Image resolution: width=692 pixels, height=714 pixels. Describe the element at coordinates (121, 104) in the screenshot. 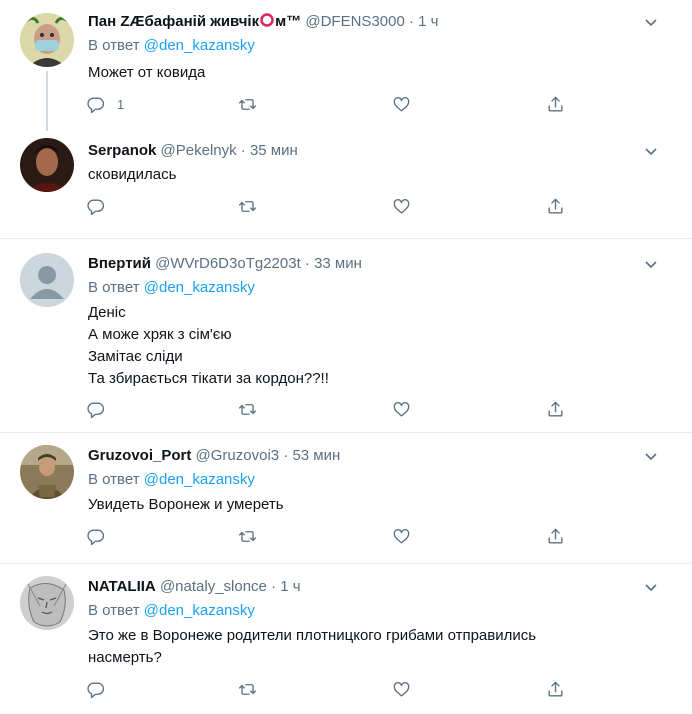

I see `reply-count: 1` at that location.